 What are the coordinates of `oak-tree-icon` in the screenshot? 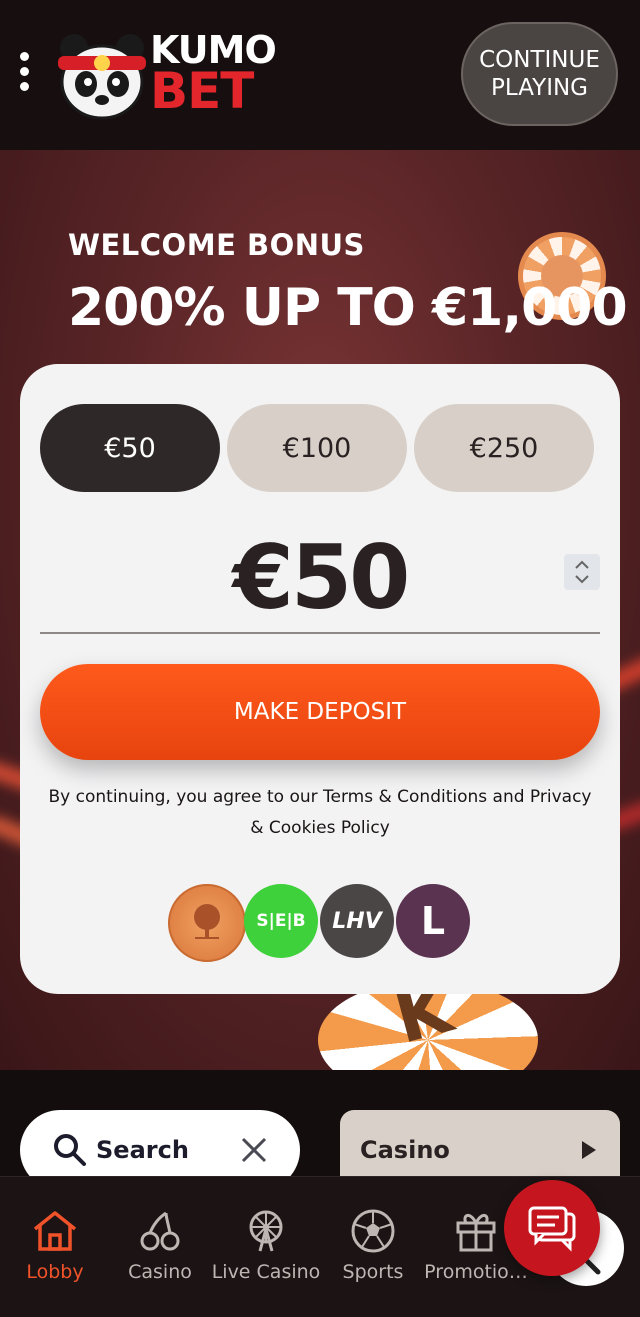 It's located at (207, 921).